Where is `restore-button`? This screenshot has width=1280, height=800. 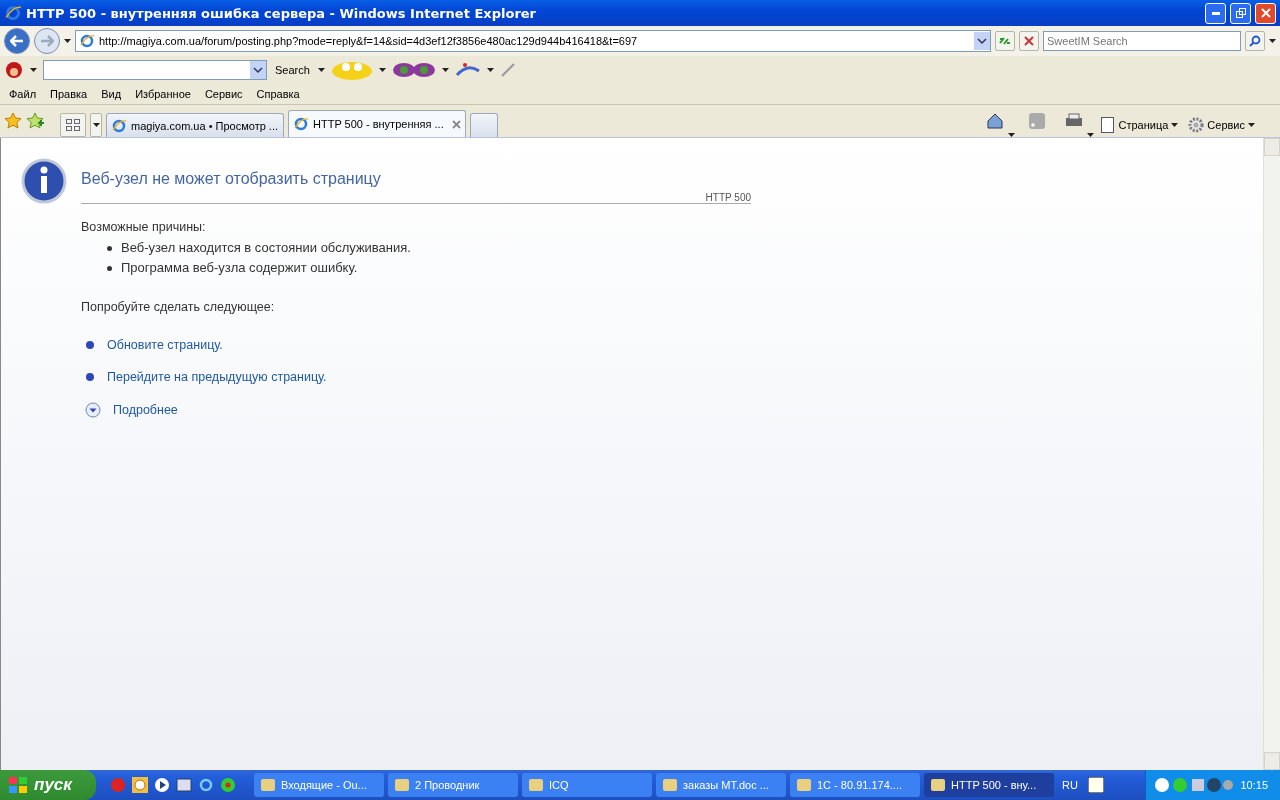 restore-button is located at coordinates (1240, 13).